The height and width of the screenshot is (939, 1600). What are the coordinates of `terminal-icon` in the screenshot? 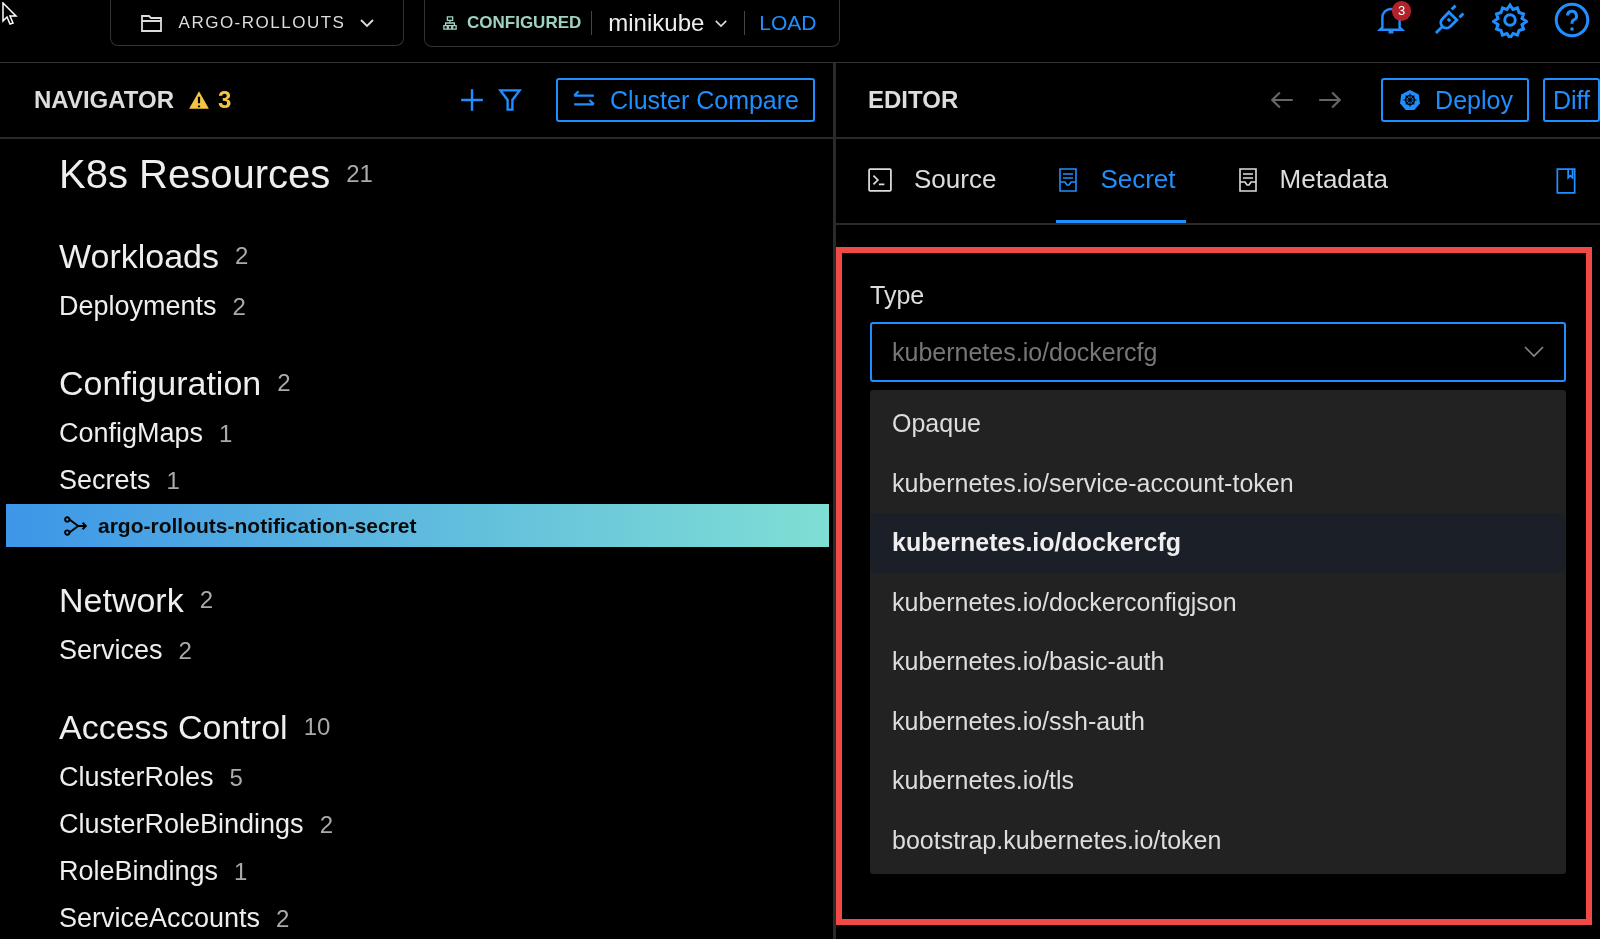 It's located at (880, 179).